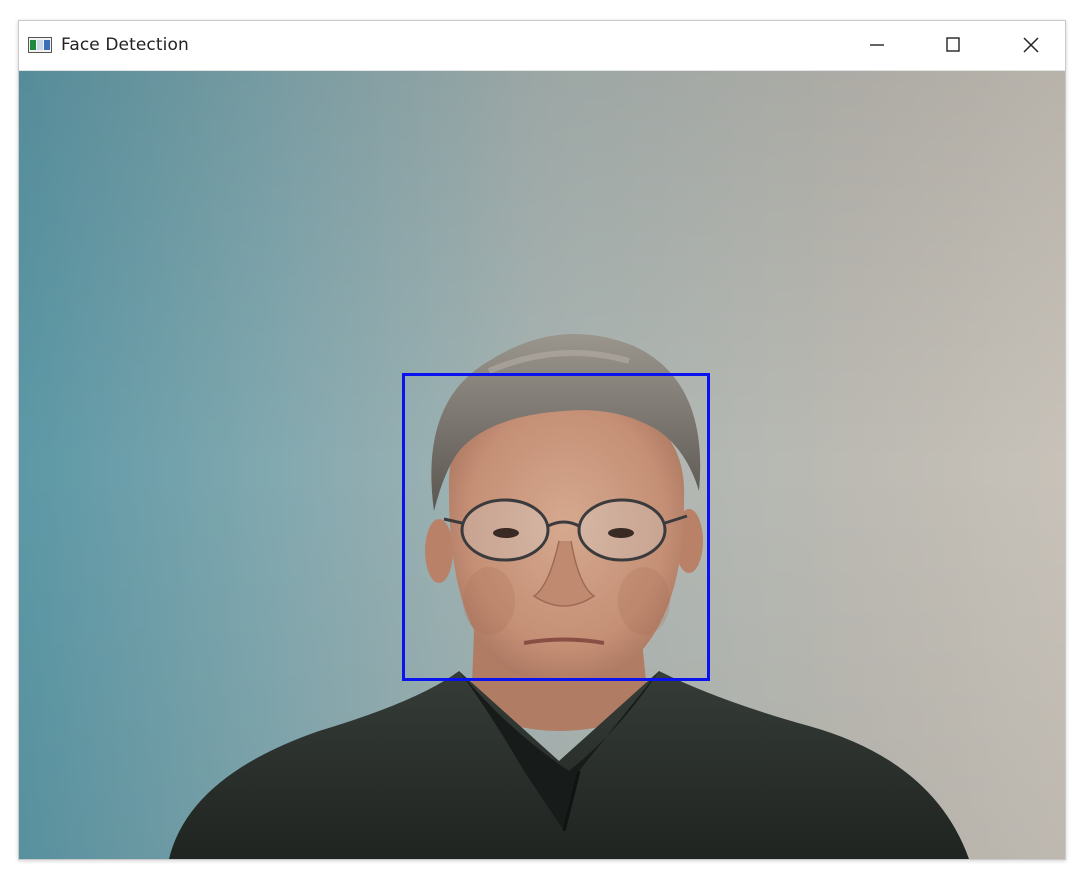  Describe the element at coordinates (125, 45) in the screenshot. I see `window-title: Face Detection` at that location.